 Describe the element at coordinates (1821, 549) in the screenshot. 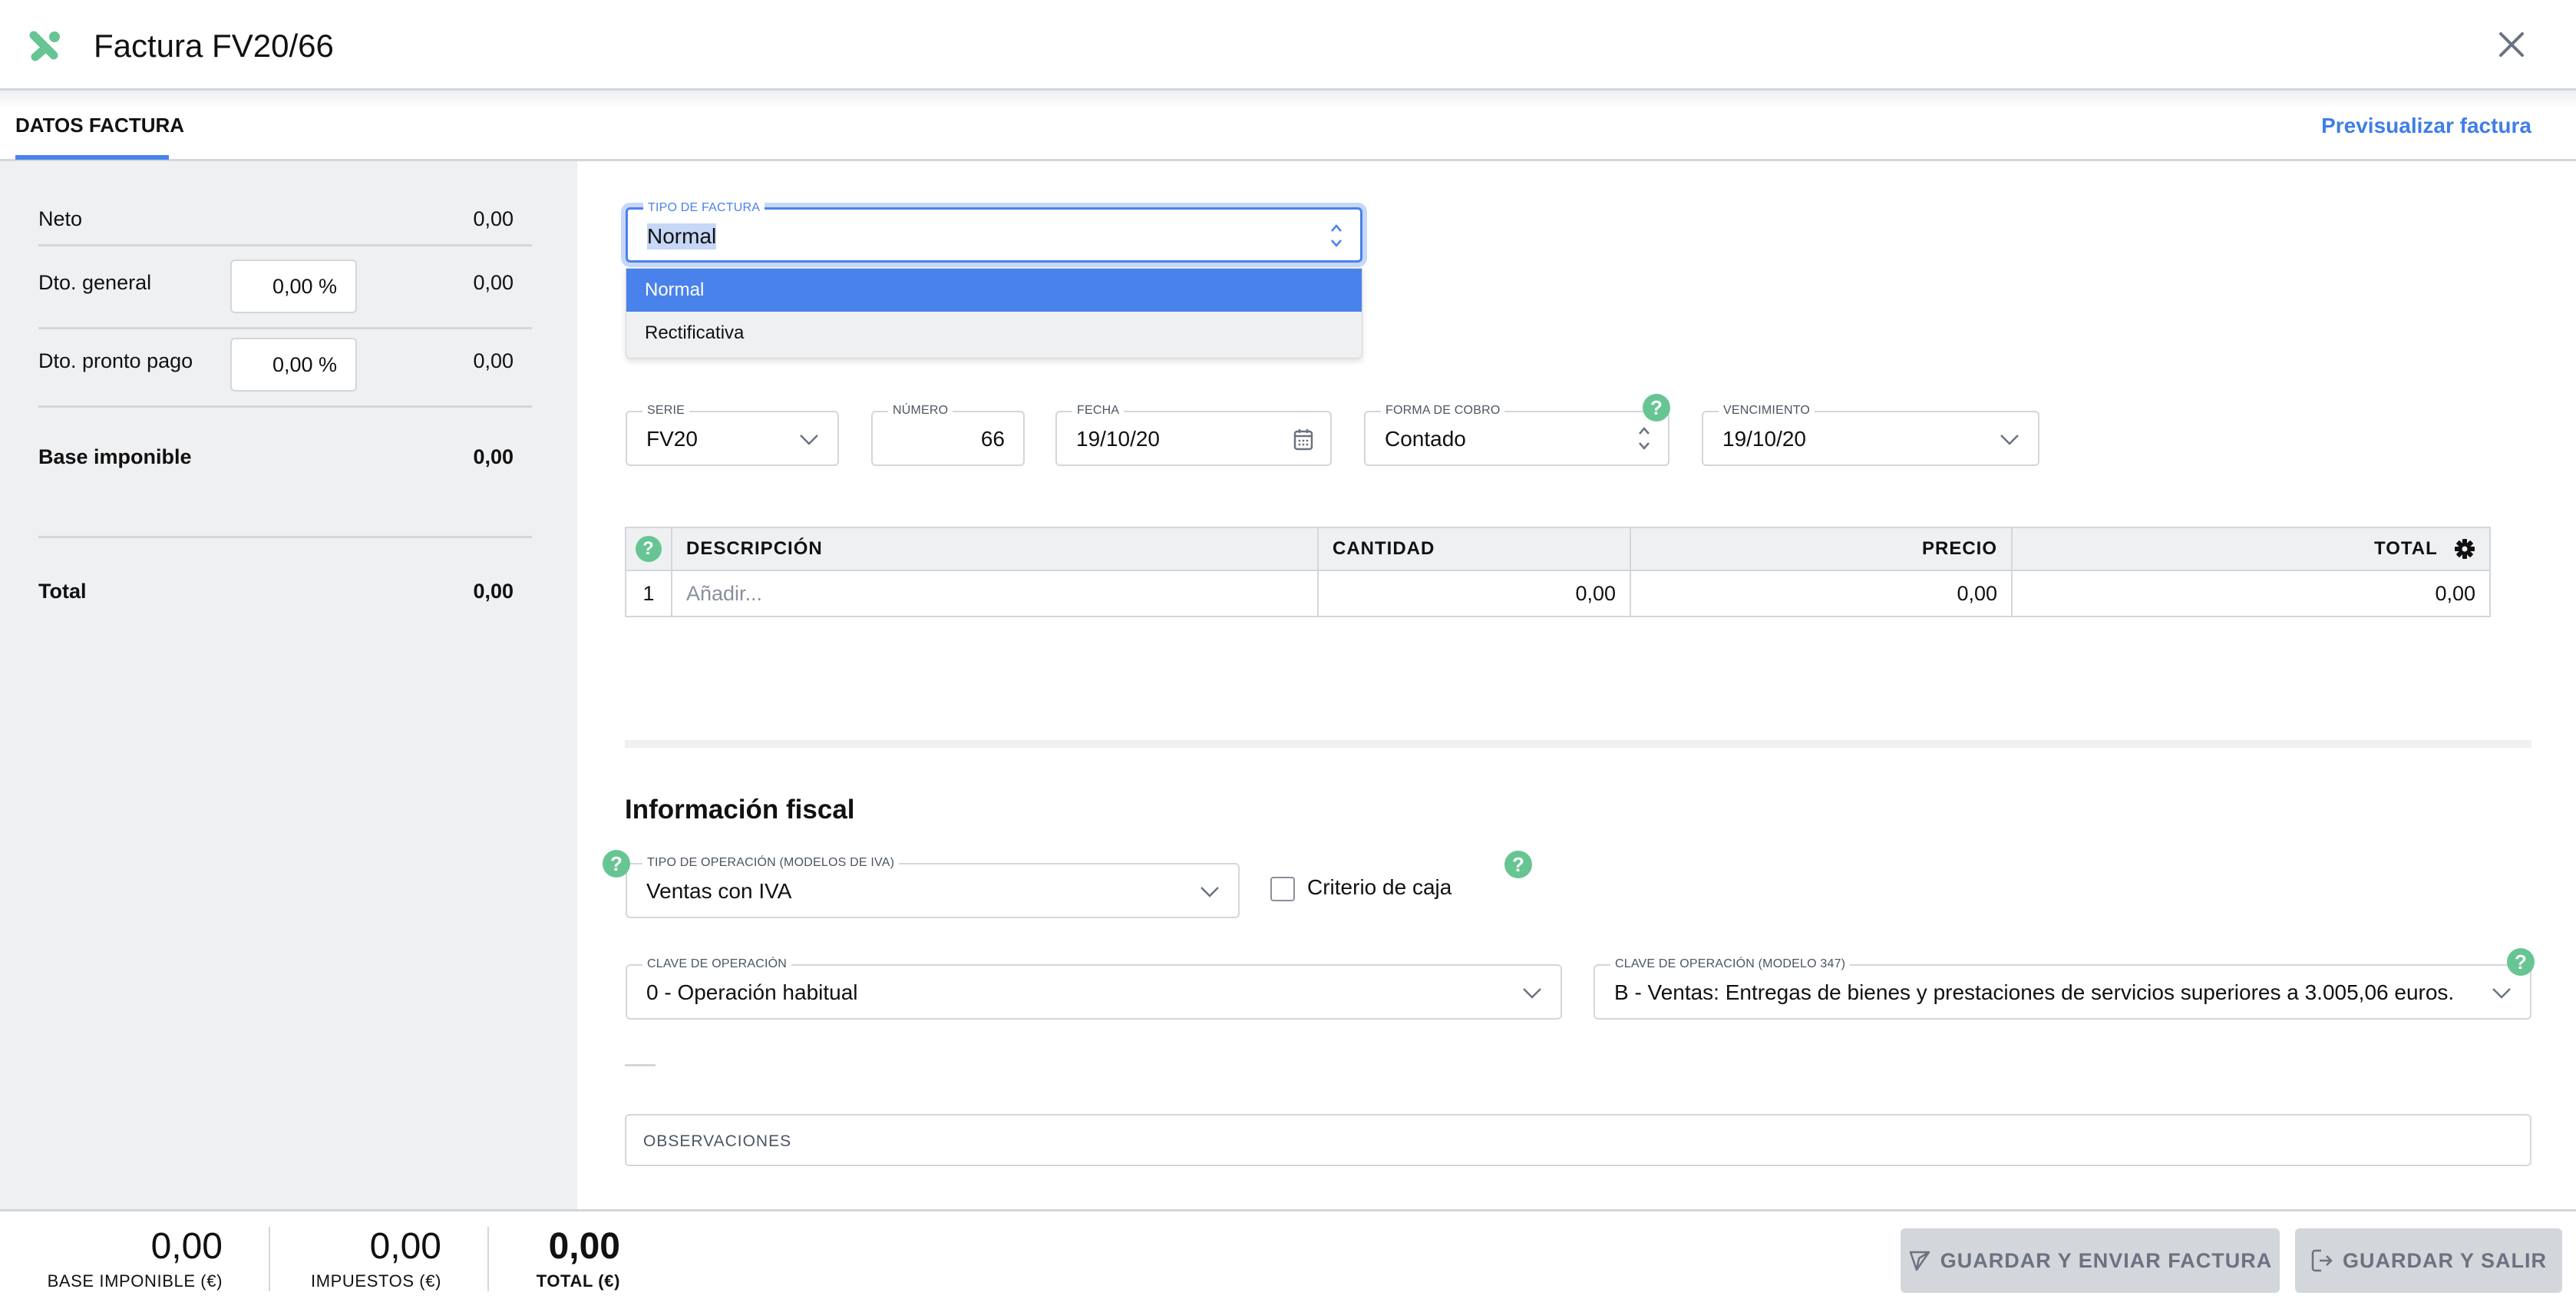

I see `column-precio: PRECIO` at that location.